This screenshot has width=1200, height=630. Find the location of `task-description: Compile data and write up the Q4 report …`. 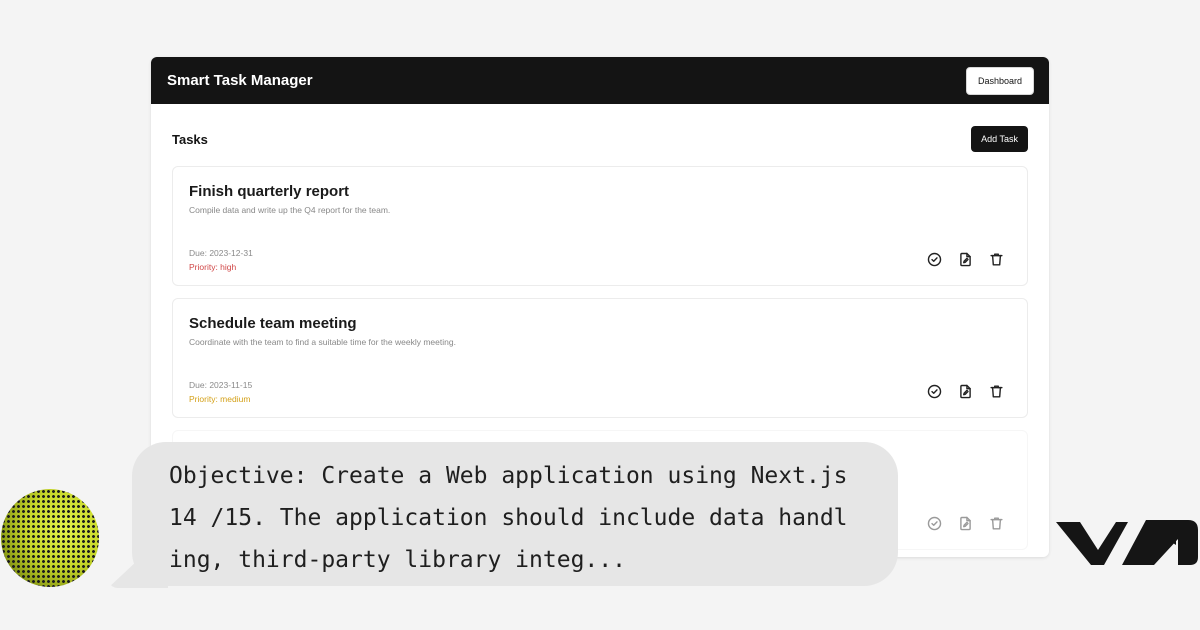

task-description: Compile data and write up the Q4 report … is located at coordinates (290, 210).